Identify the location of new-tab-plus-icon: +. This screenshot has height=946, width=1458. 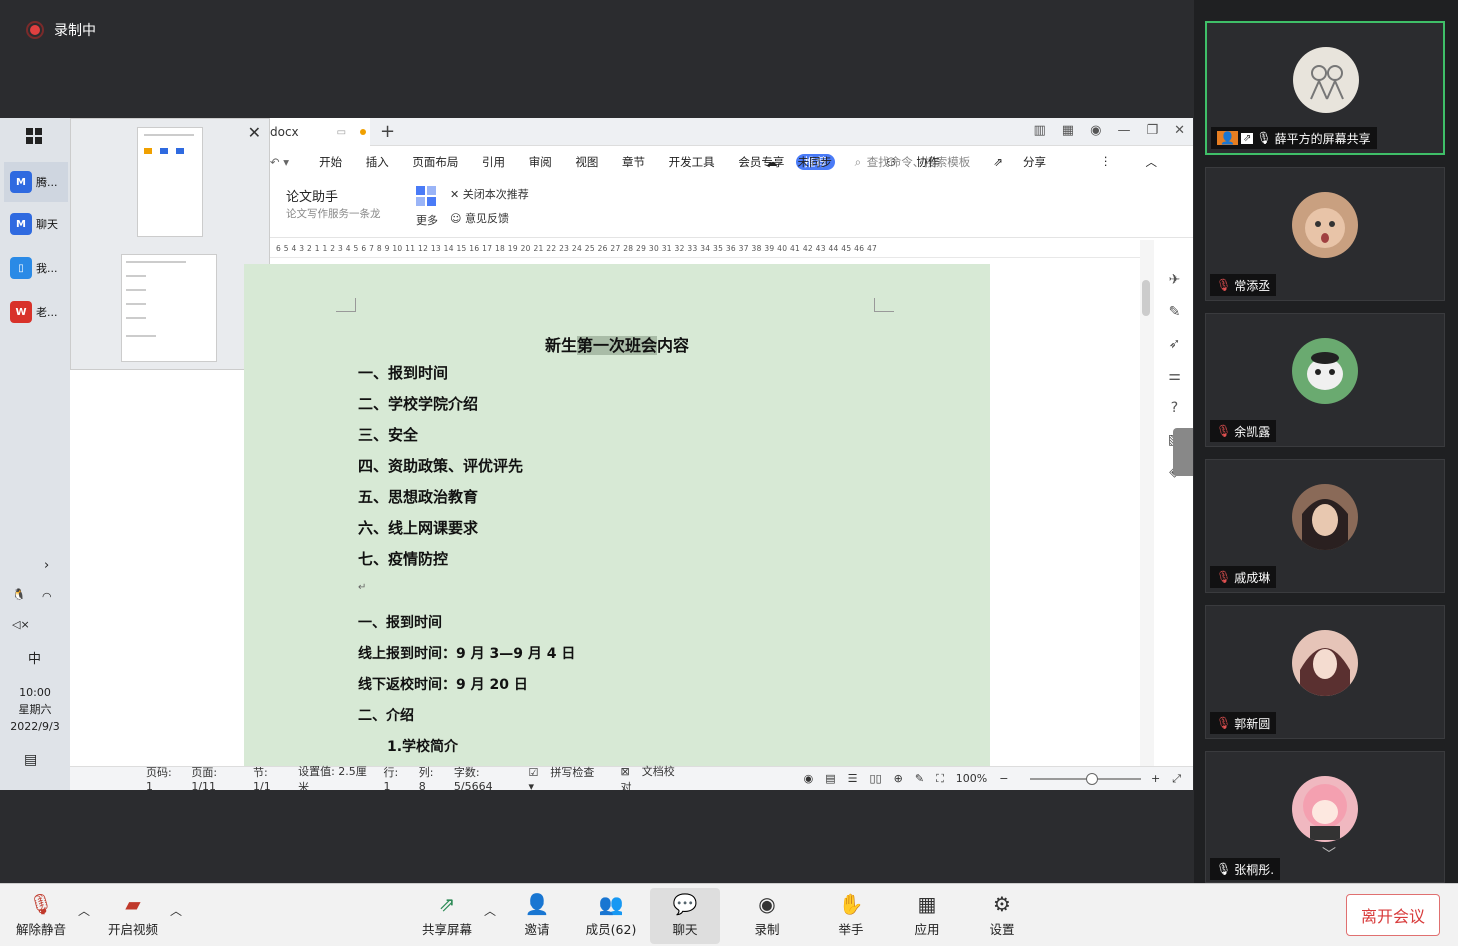
(387, 131).